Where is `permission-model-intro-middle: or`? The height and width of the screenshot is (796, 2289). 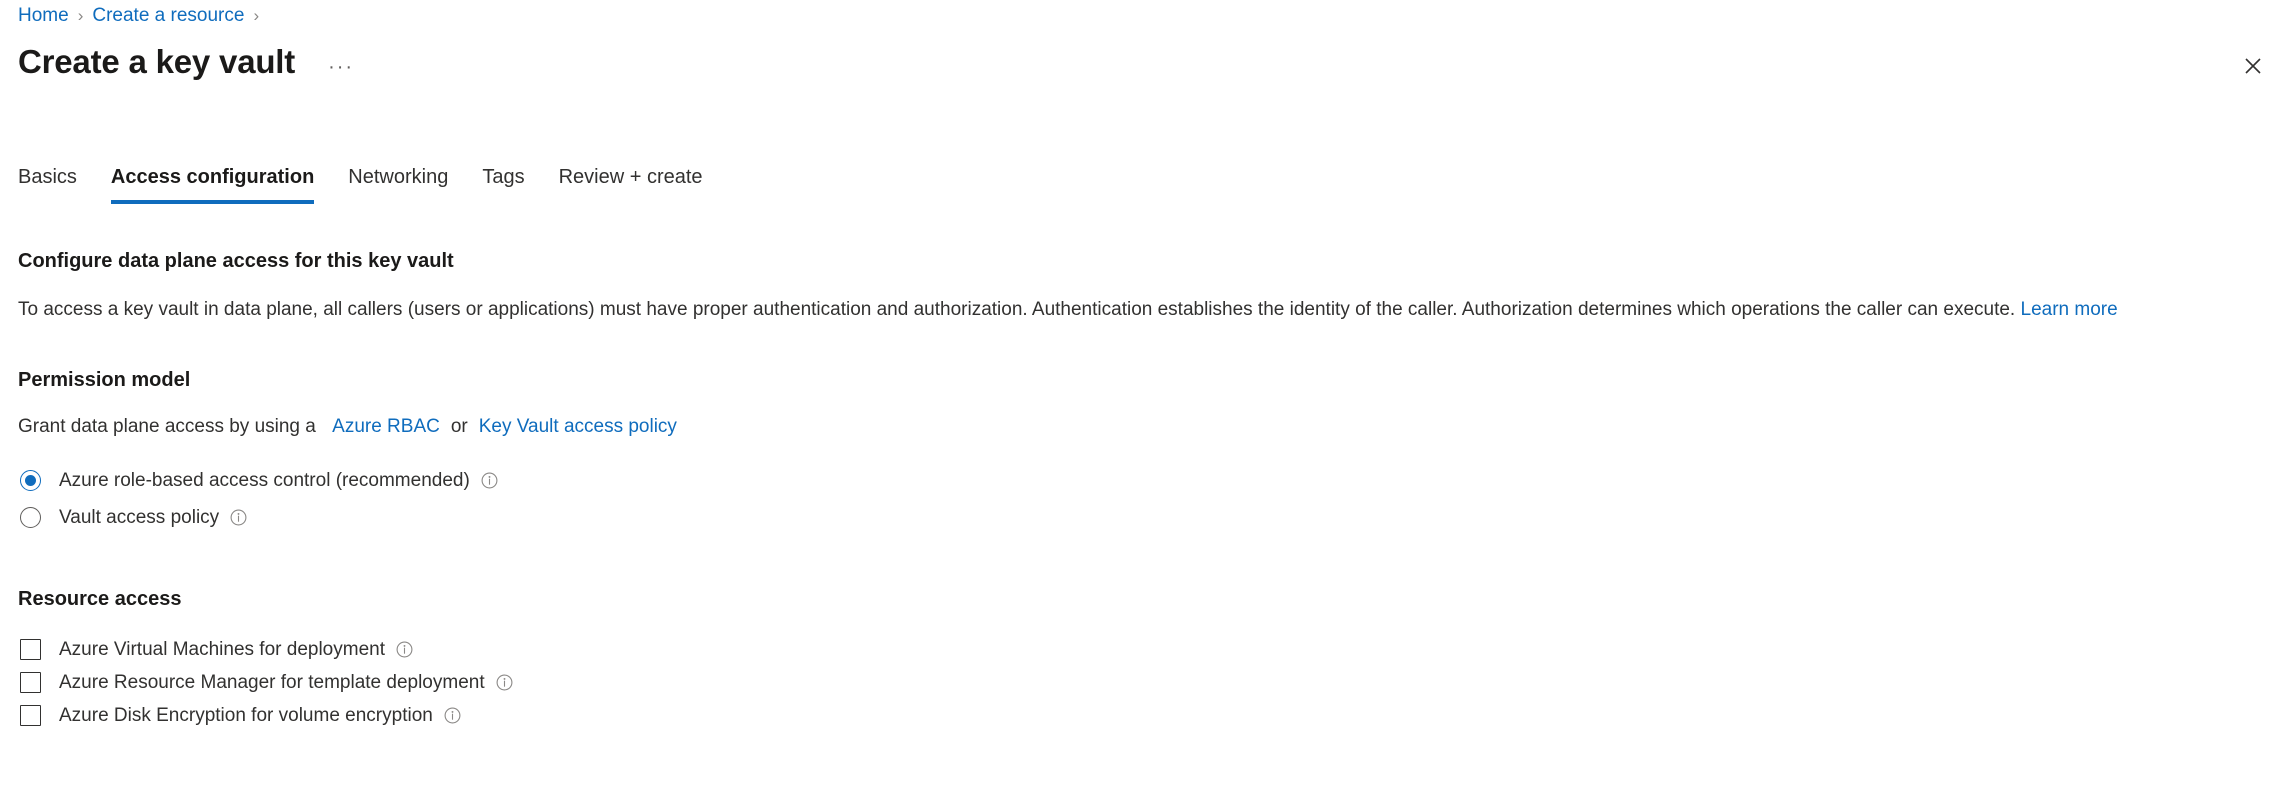 permission-model-intro-middle: or is located at coordinates (459, 426).